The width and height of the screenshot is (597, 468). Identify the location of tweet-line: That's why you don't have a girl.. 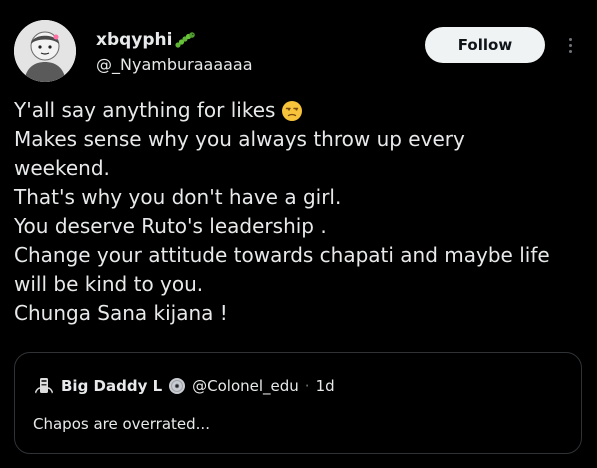
(178, 197).